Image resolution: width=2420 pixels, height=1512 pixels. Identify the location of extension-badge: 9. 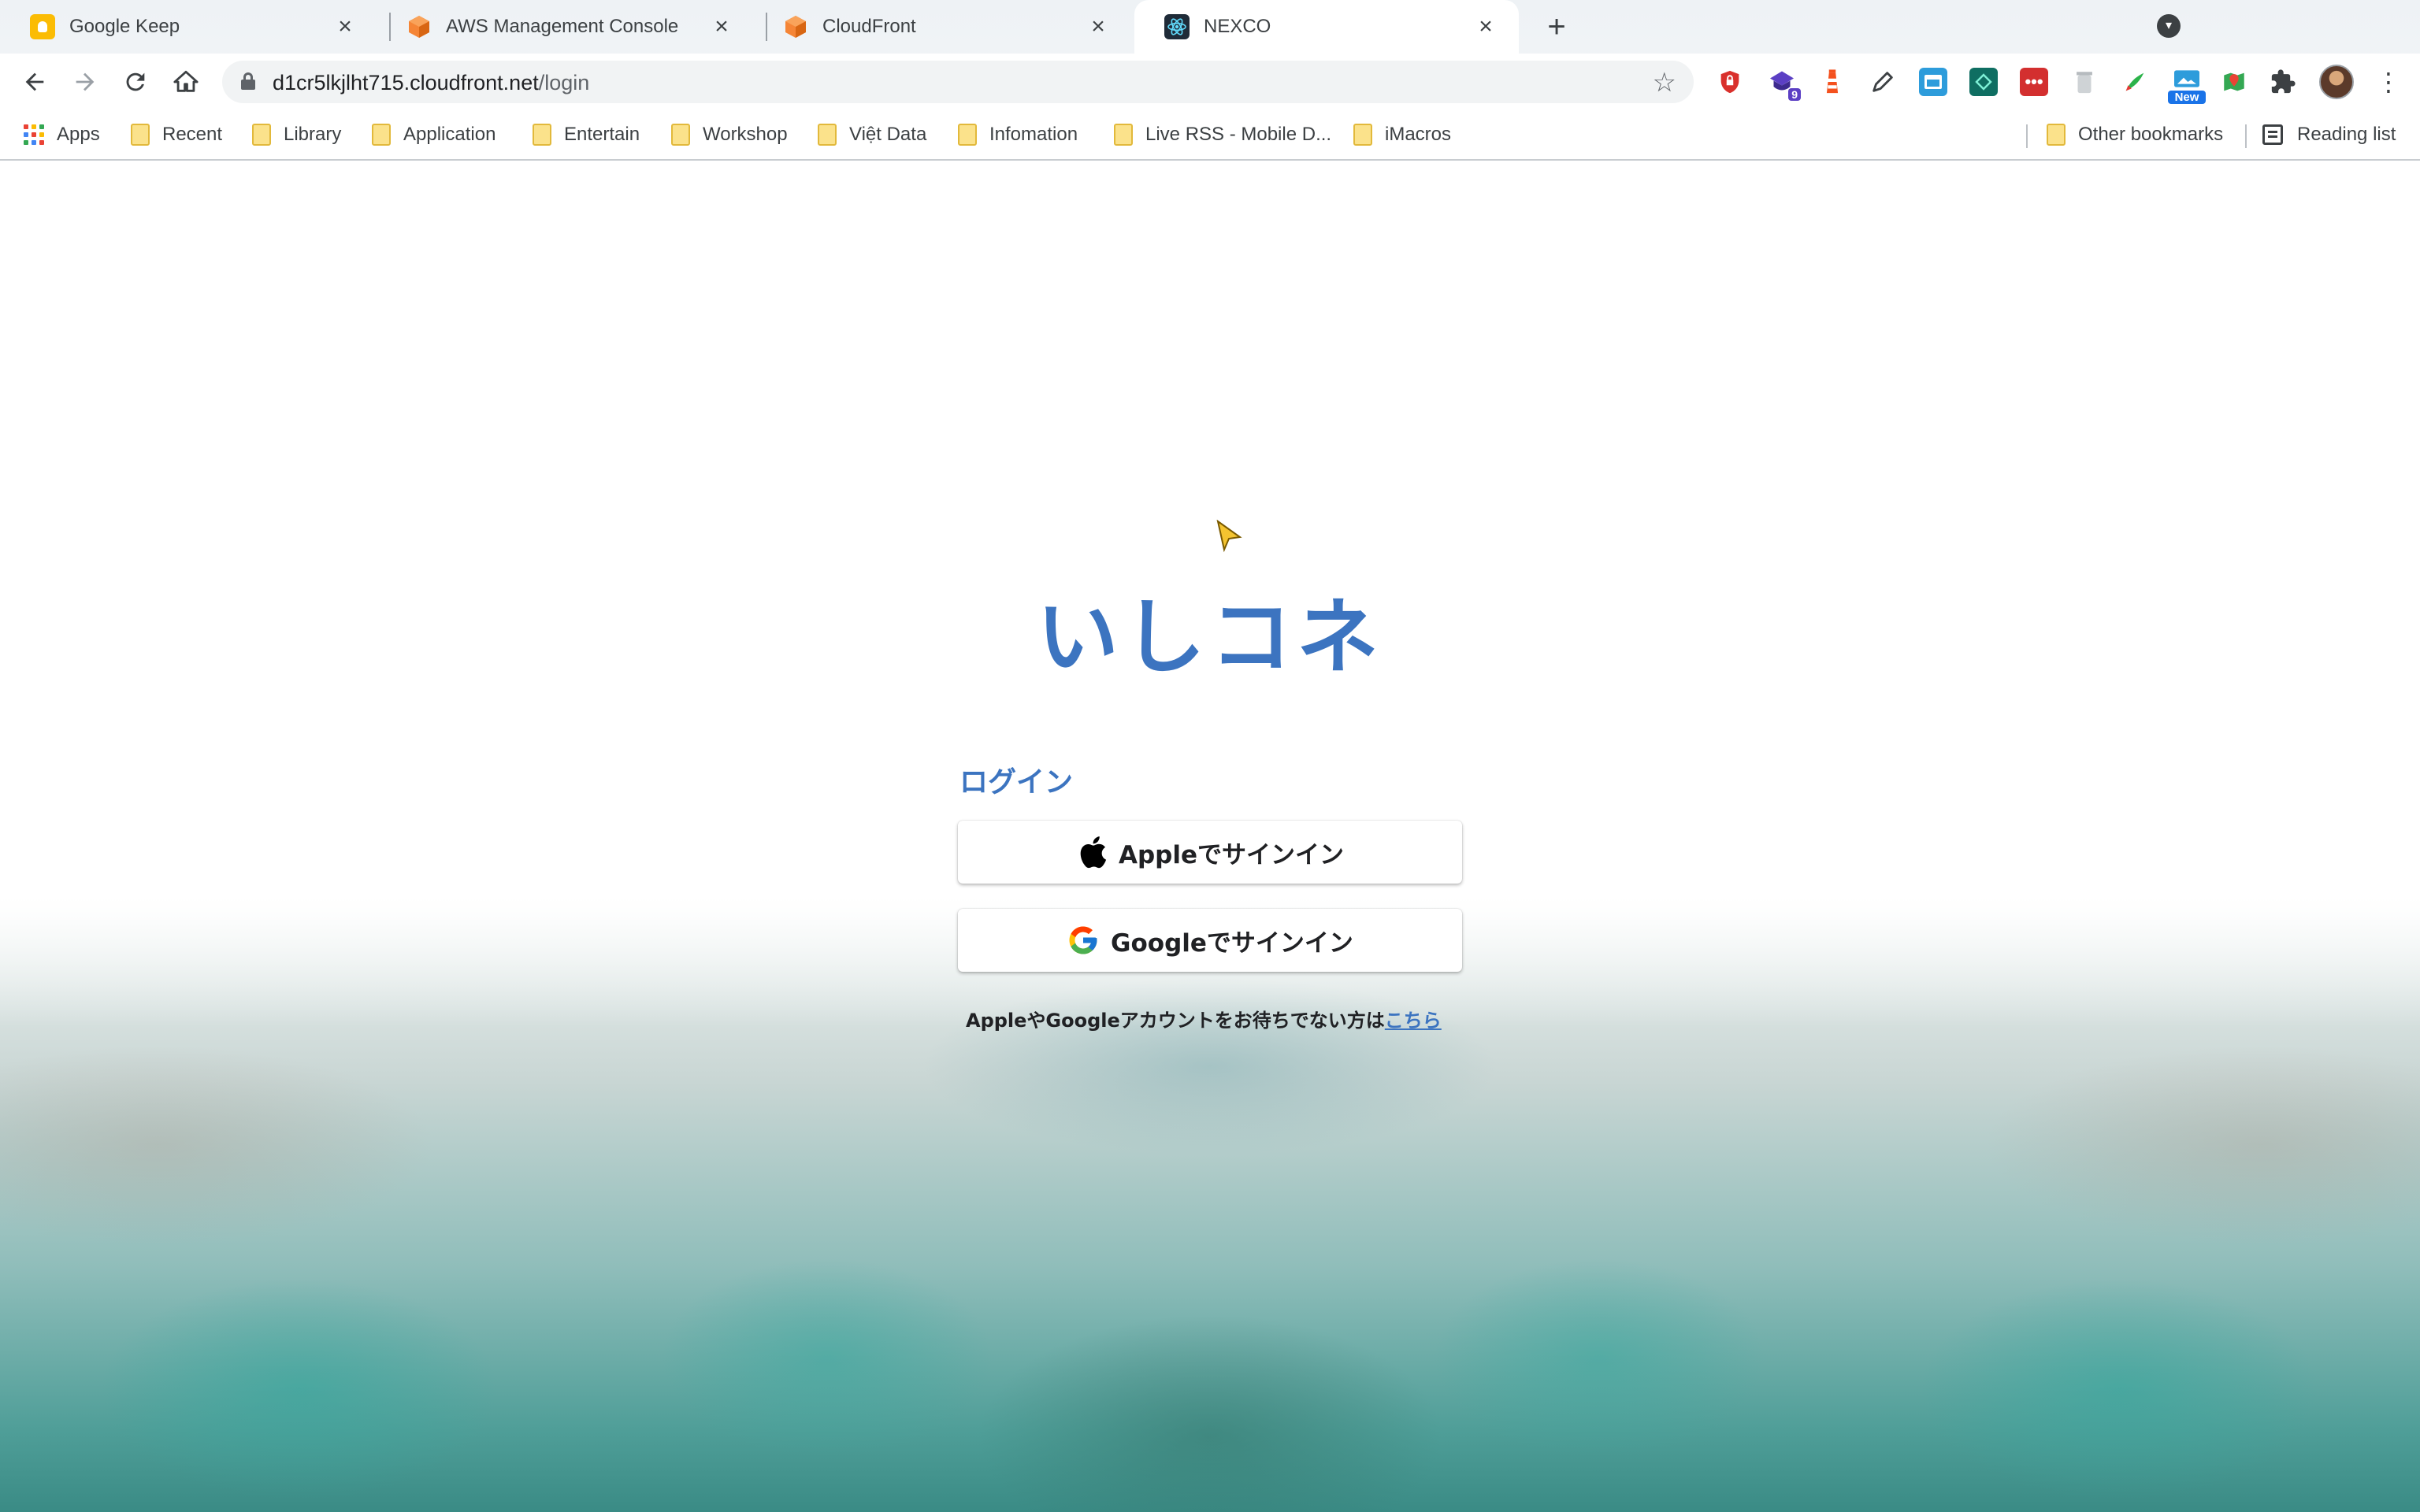
(1794, 94).